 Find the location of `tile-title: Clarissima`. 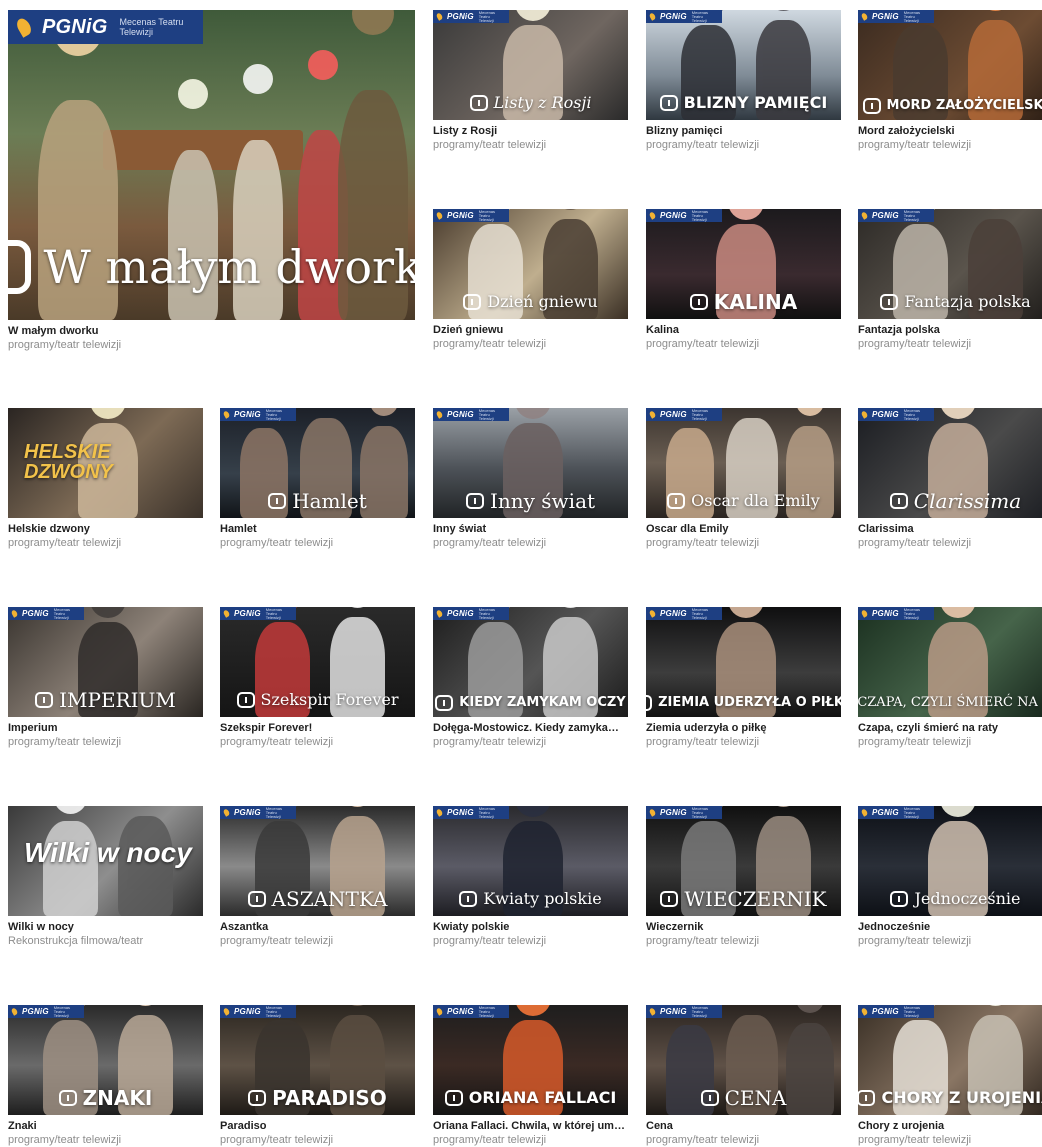

tile-title: Clarissima is located at coordinates (950, 529).